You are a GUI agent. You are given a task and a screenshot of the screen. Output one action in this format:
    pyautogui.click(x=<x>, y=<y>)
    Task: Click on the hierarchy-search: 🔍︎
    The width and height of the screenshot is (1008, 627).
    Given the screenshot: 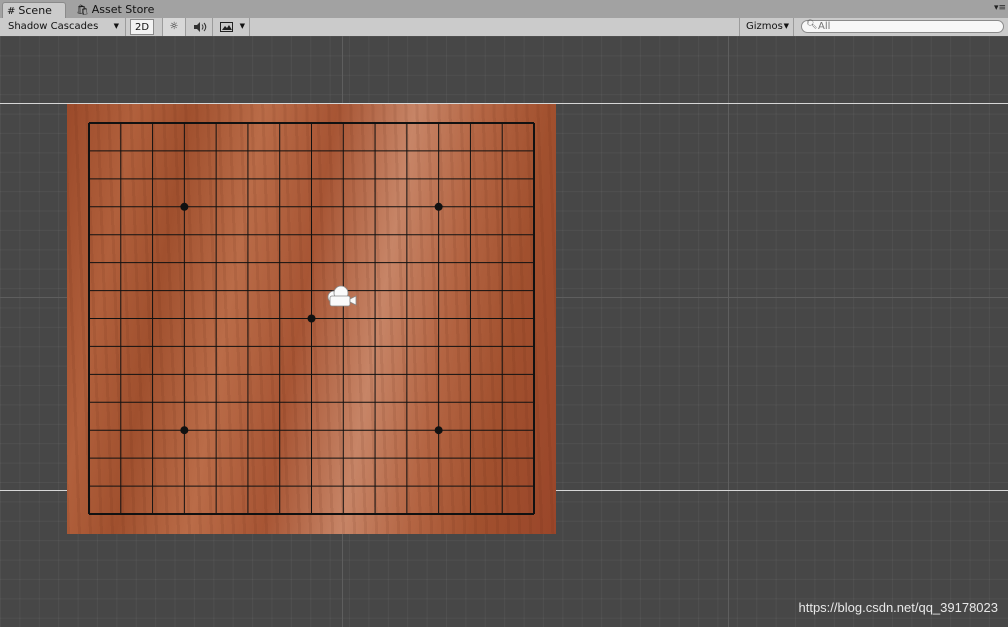 What is the action you would take?
    pyautogui.click(x=902, y=26)
    